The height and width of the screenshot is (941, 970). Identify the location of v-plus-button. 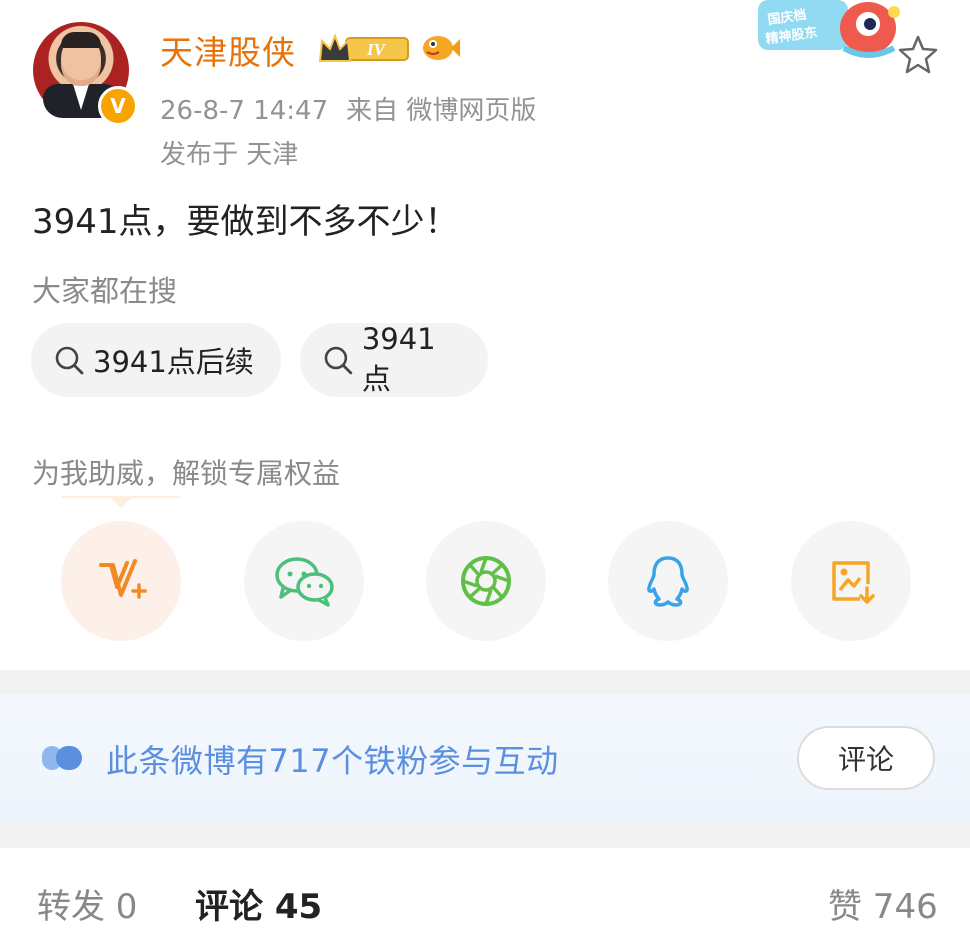
(121, 581).